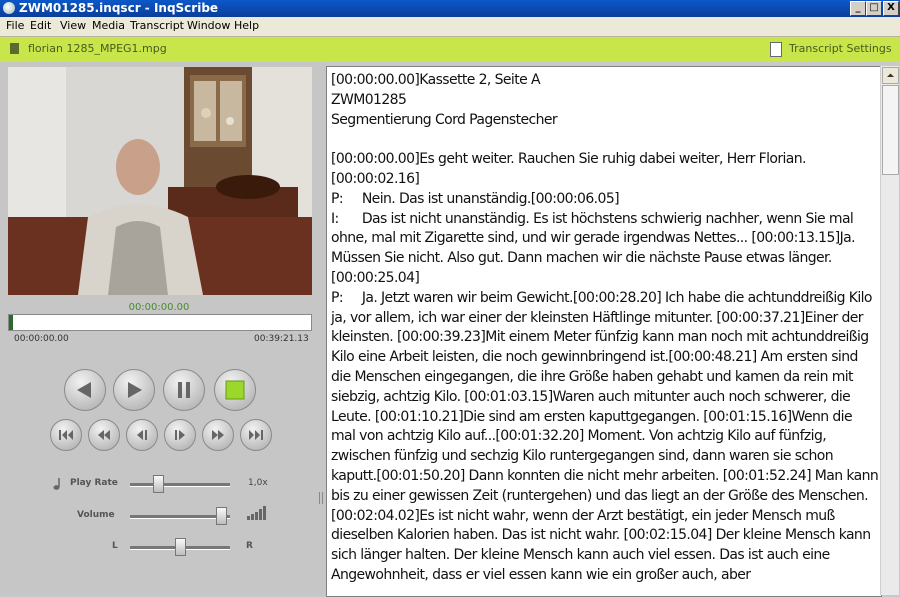 This screenshot has width=900, height=597. What do you see at coordinates (97, 48) in the screenshot?
I see `media-filename: florian 1285_MPEG1.mpg` at bounding box center [97, 48].